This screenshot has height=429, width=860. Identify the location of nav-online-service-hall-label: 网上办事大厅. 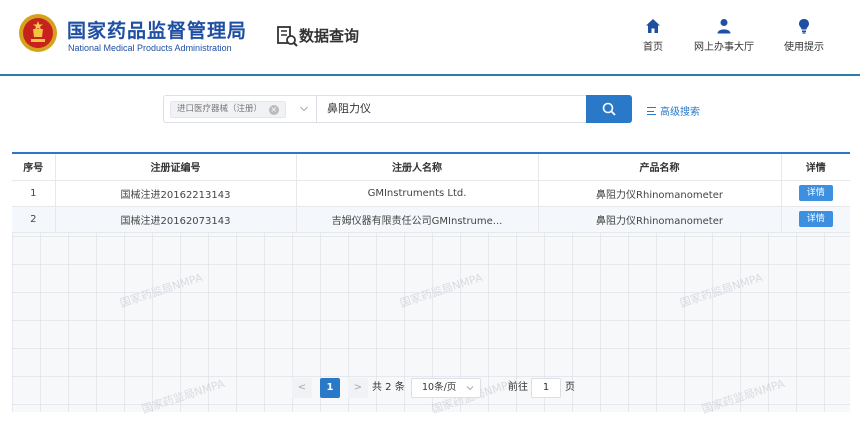
(724, 47).